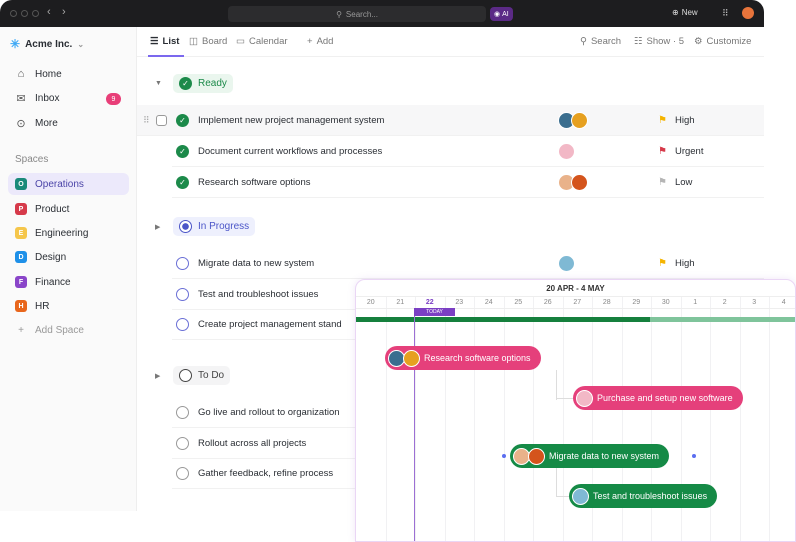 Image resolution: width=796 pixels, height=542 pixels. Describe the element at coordinates (754, 302) in the screenshot. I see `gantt-day-label: 3` at that location.